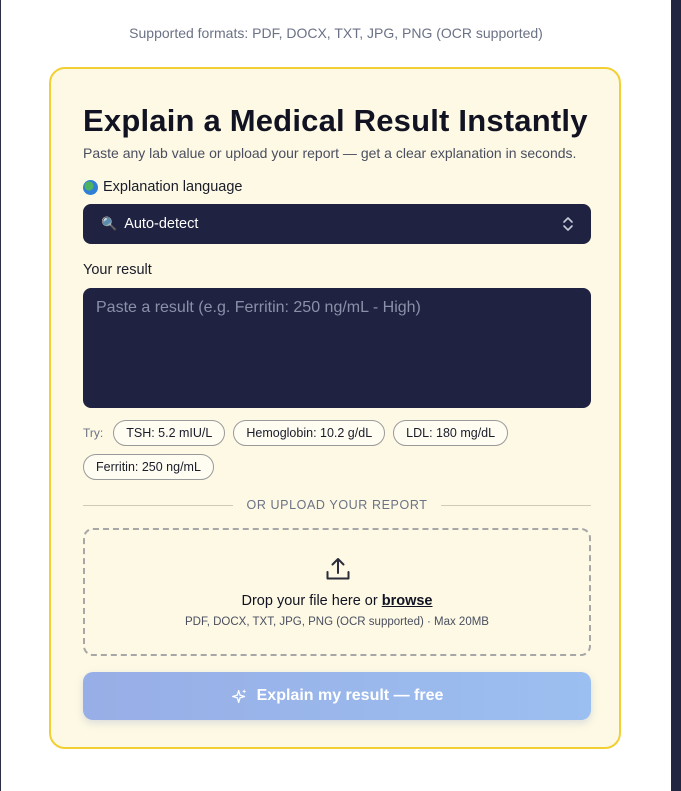  I want to click on result-input, so click(337, 348).